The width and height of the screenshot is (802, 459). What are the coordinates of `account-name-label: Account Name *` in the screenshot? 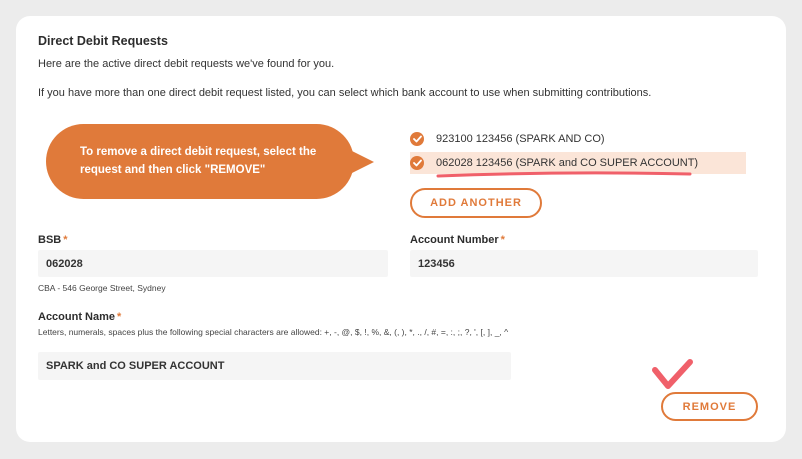 It's located at (79, 317).